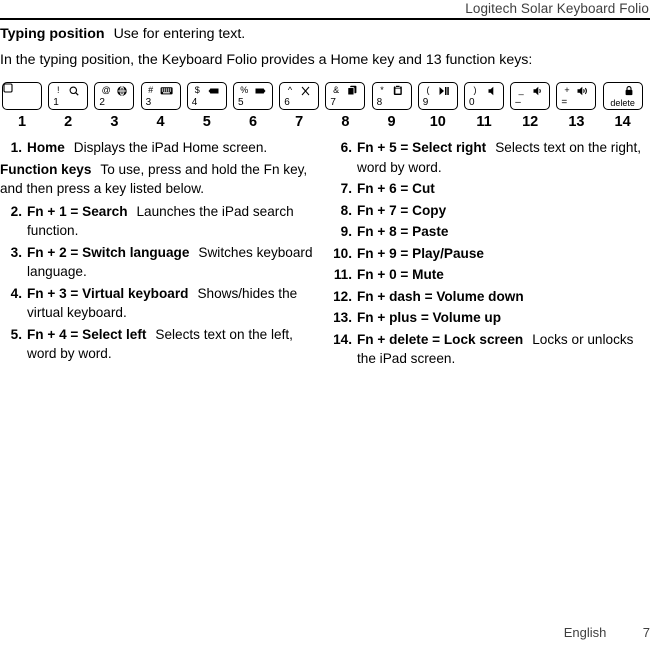  Describe the element at coordinates (484, 96) in the screenshot. I see `key-cap-11: ) 0` at that location.